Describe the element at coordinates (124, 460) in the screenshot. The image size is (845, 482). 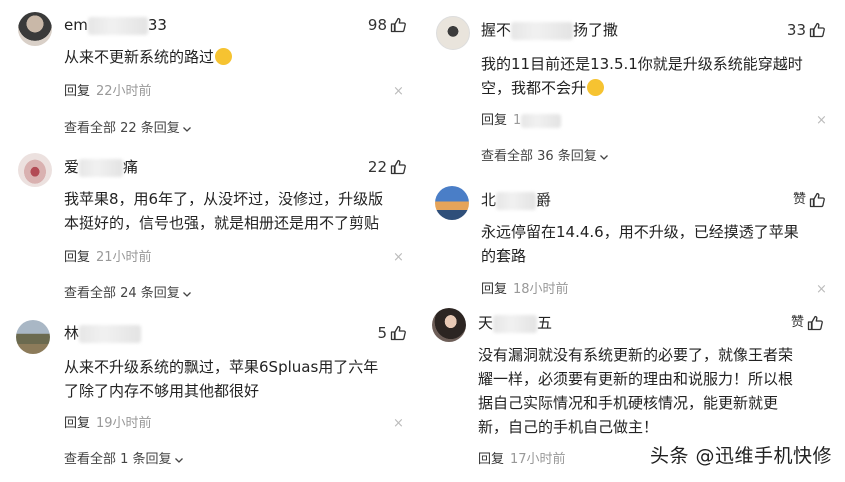
I see `view-all-replies-link: 查看全部 1 条回复` at that location.